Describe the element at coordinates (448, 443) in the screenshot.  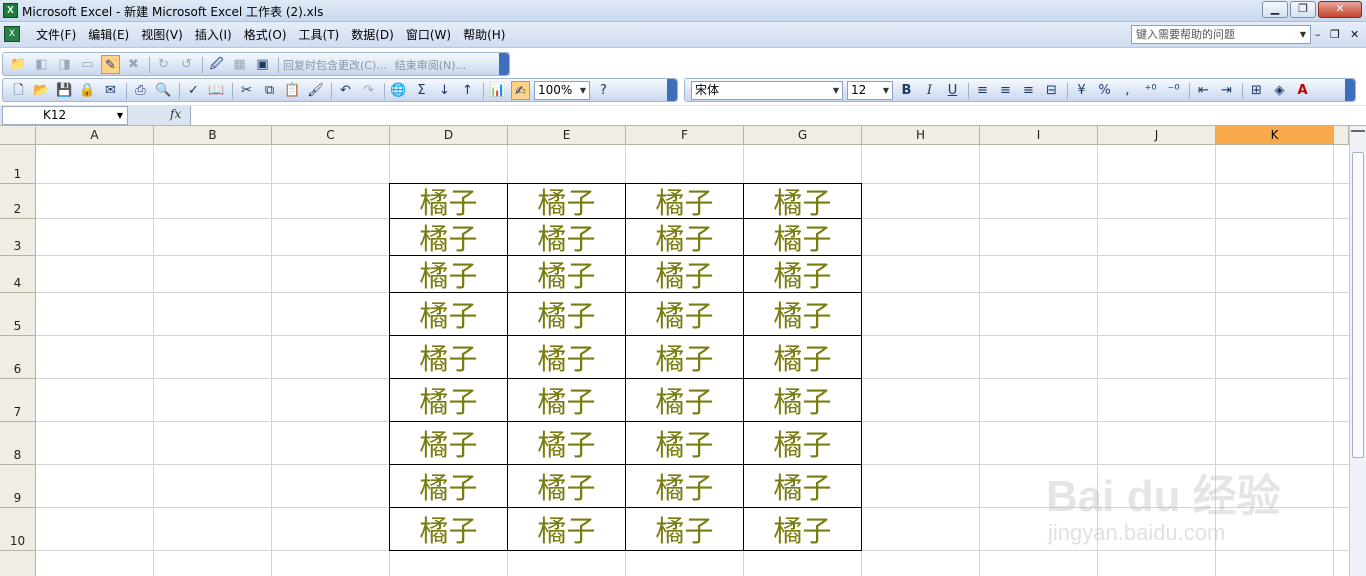
I see `cell-d8: 橘子` at that location.